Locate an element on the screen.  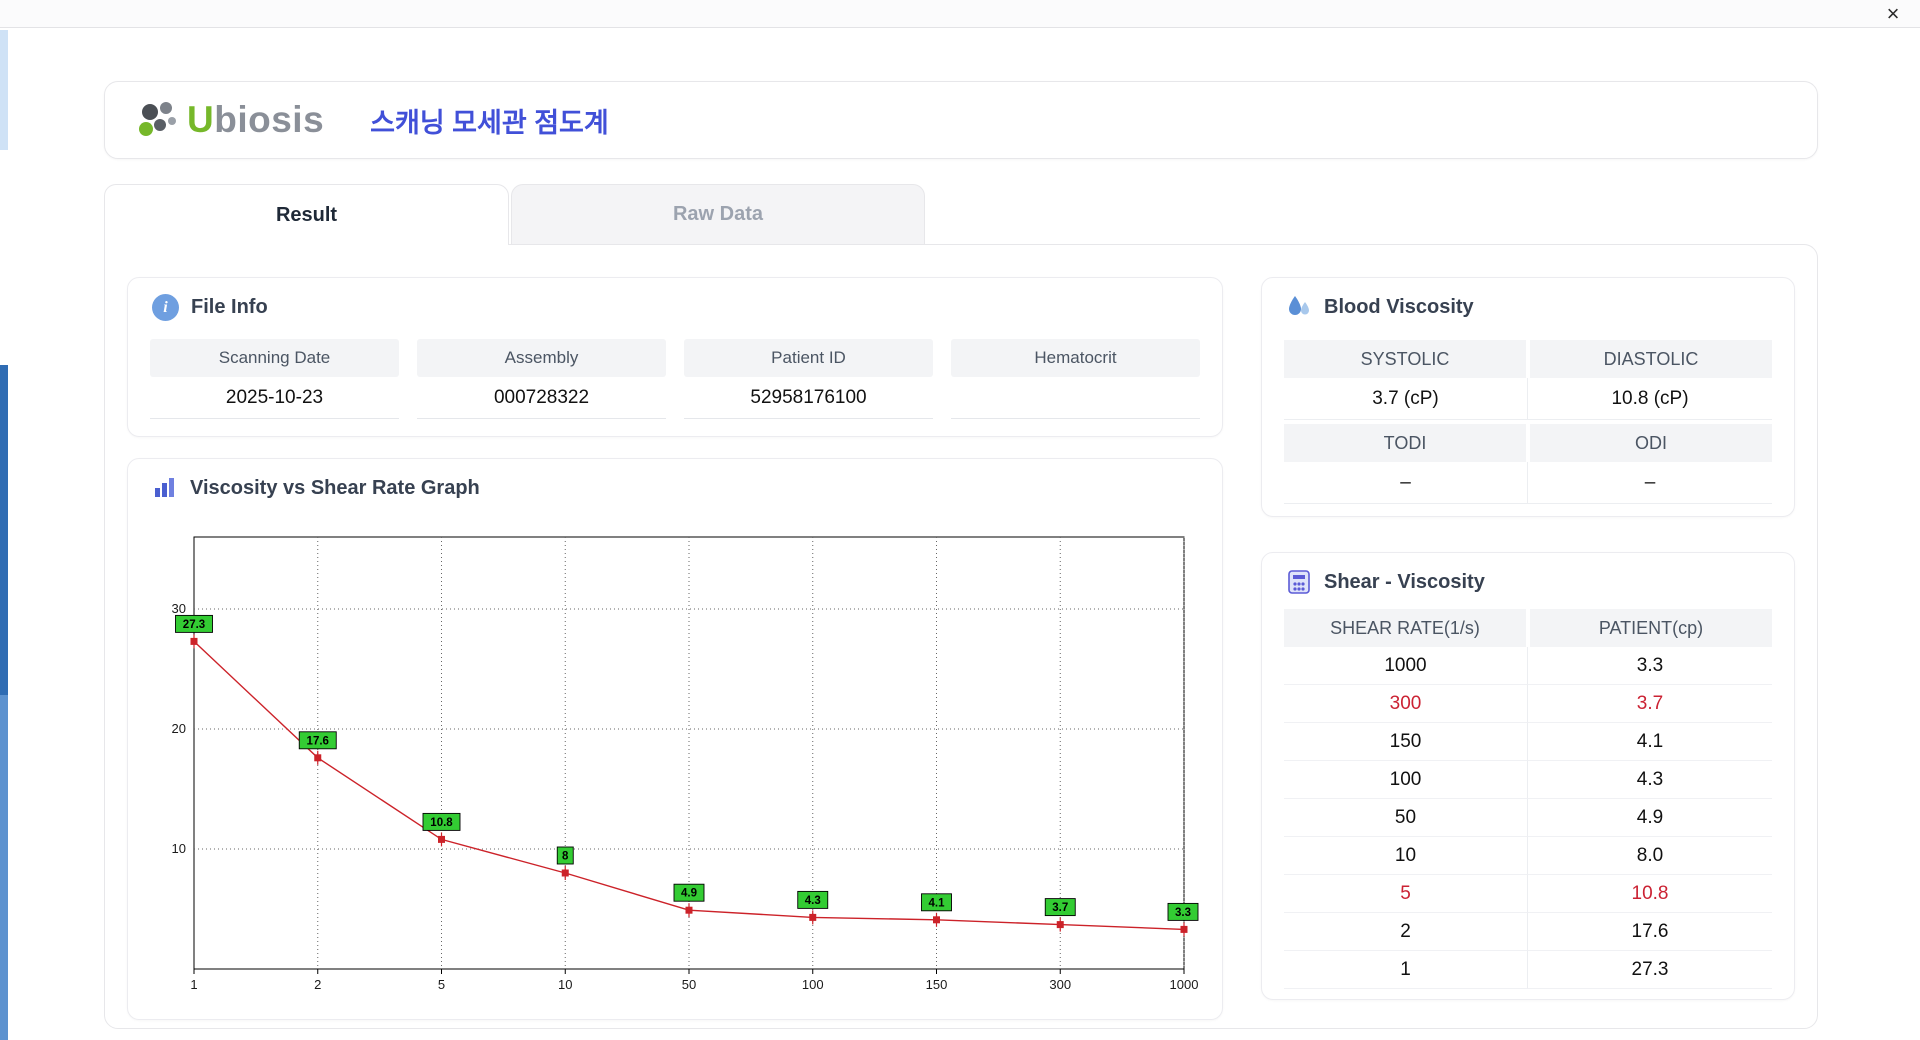
sv-rate: 50 is located at coordinates (1406, 818).